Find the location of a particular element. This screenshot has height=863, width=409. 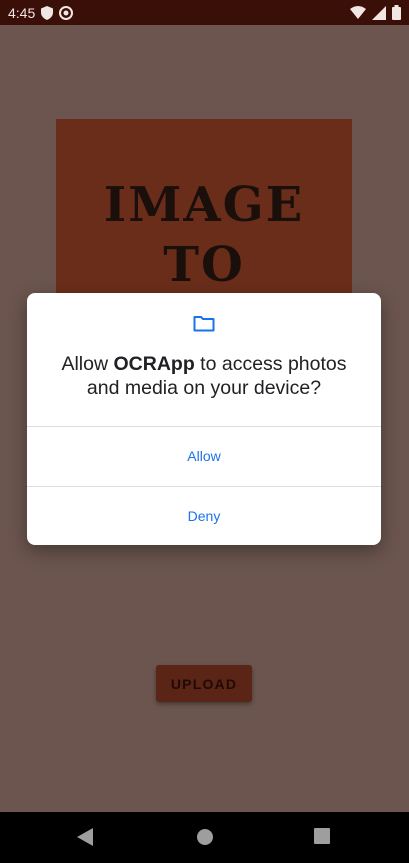

signal-icon is located at coordinates (379, 12).